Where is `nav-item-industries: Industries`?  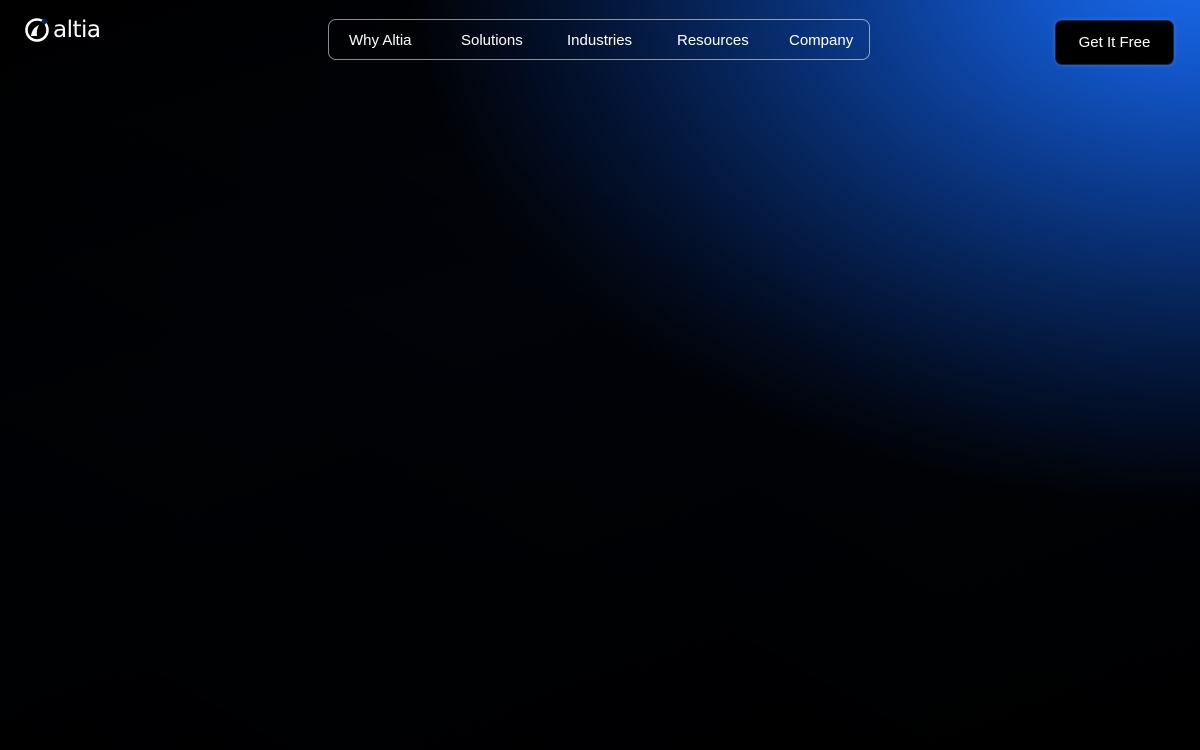
nav-item-industries: Industries is located at coordinates (599, 40).